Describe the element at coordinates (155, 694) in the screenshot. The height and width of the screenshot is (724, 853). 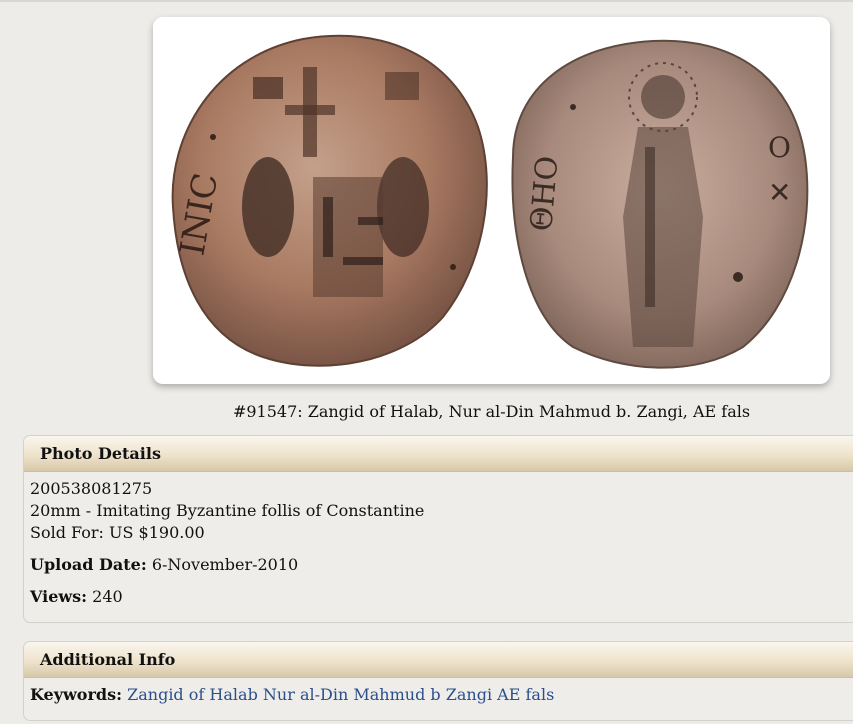
I see `keyword-link: Zangid` at that location.